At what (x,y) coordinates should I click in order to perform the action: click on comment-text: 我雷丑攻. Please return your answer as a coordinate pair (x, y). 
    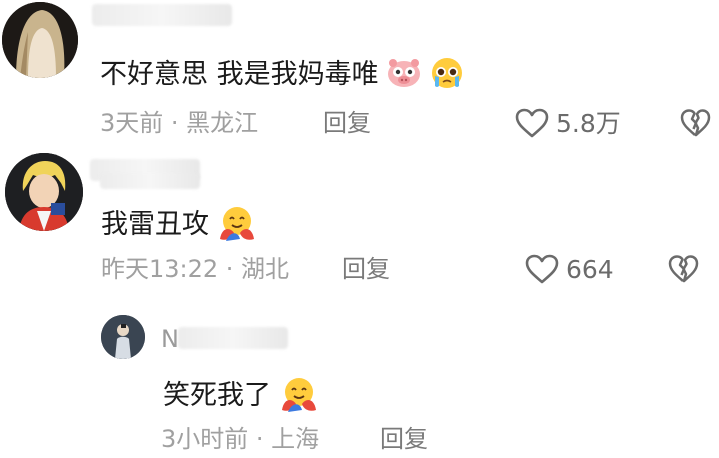
    Looking at the image, I should click on (178, 225).